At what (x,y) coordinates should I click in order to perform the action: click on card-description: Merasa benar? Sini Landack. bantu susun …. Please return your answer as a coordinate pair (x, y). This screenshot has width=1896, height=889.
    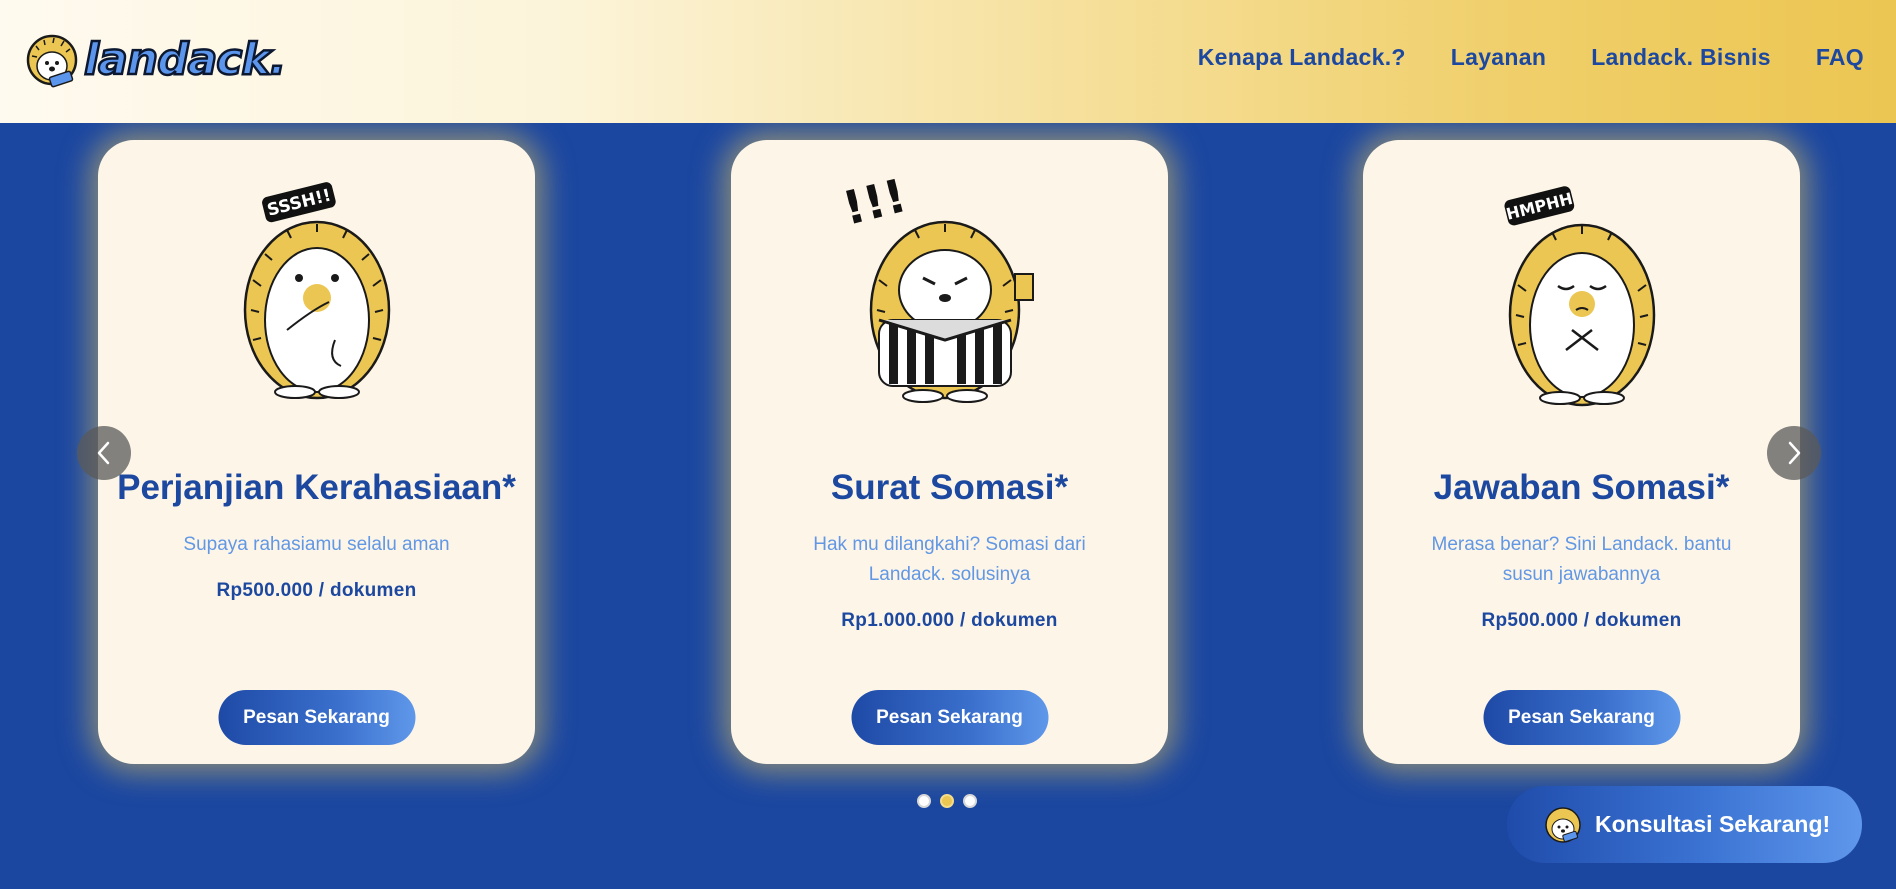
    Looking at the image, I should click on (1581, 559).